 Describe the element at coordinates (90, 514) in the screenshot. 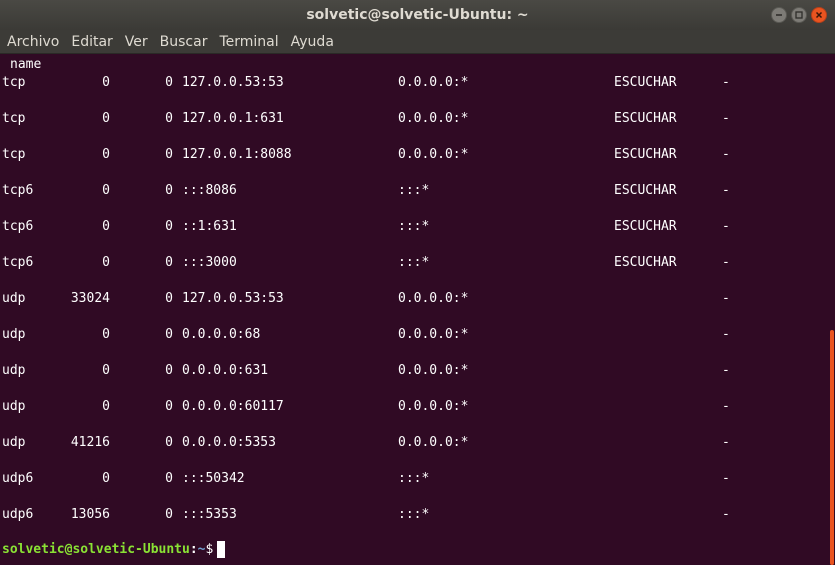

I see `recv-q-cell: 13056` at that location.